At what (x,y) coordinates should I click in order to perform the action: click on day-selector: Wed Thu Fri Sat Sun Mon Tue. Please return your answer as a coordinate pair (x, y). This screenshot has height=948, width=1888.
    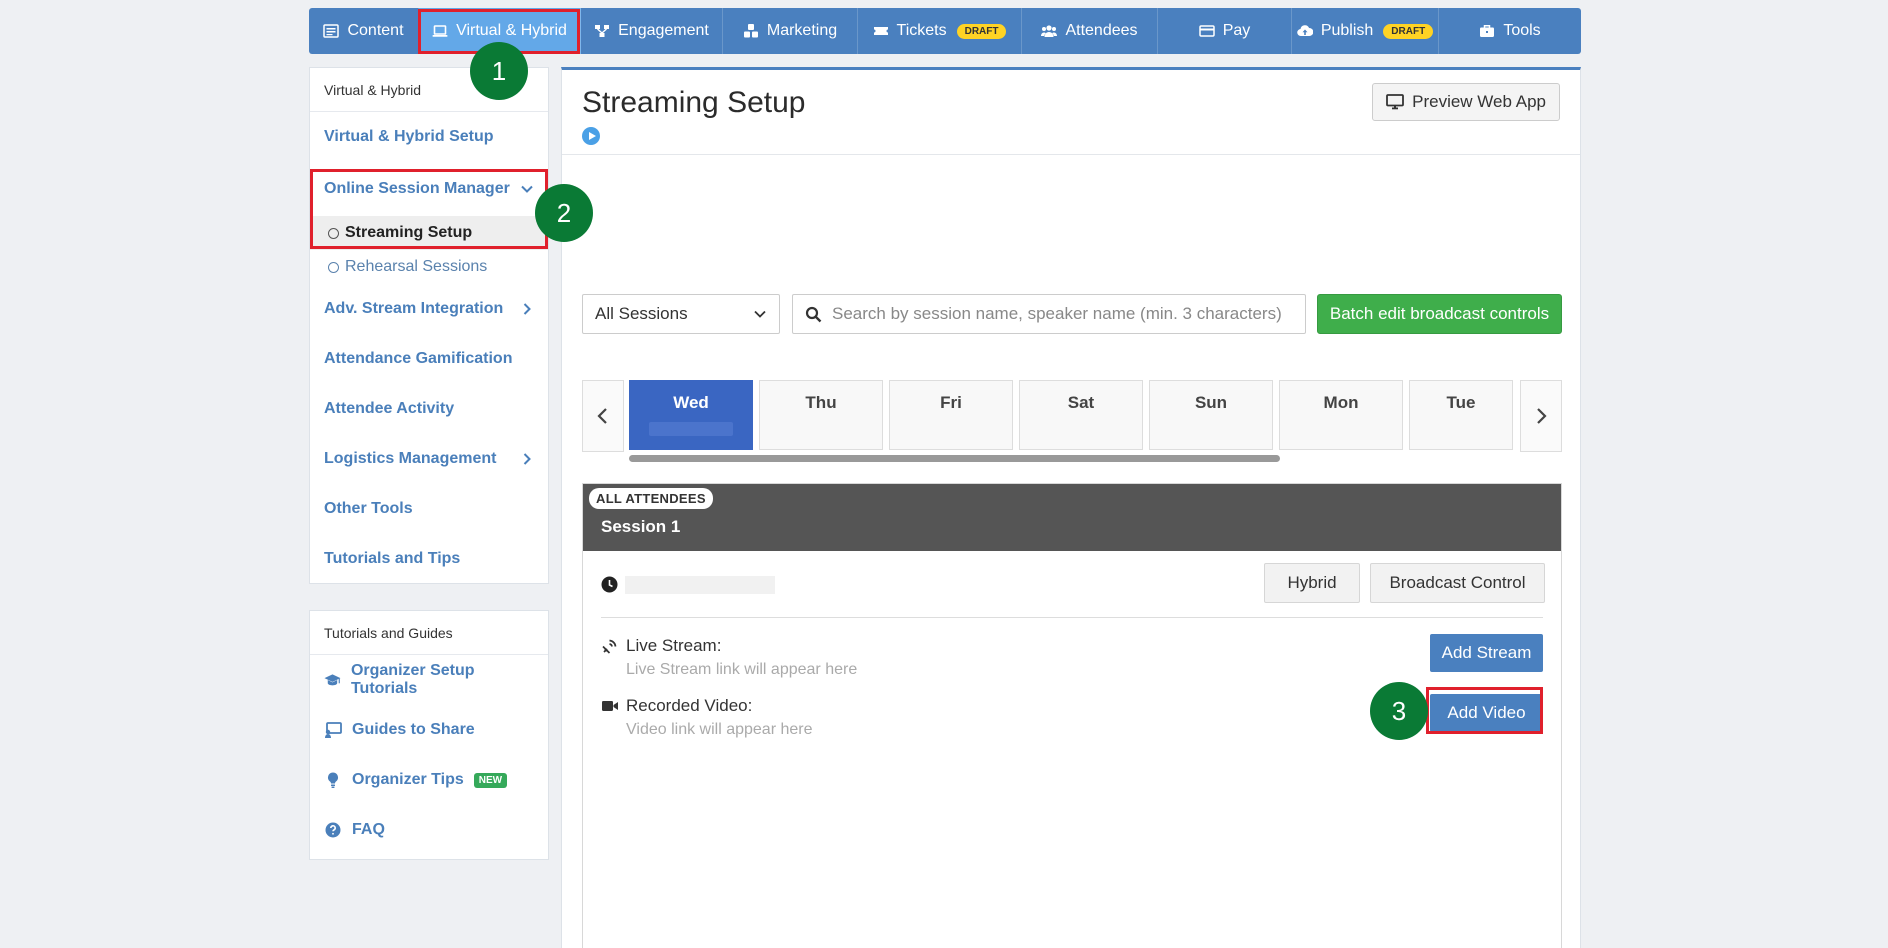
    Looking at the image, I should click on (1072, 421).